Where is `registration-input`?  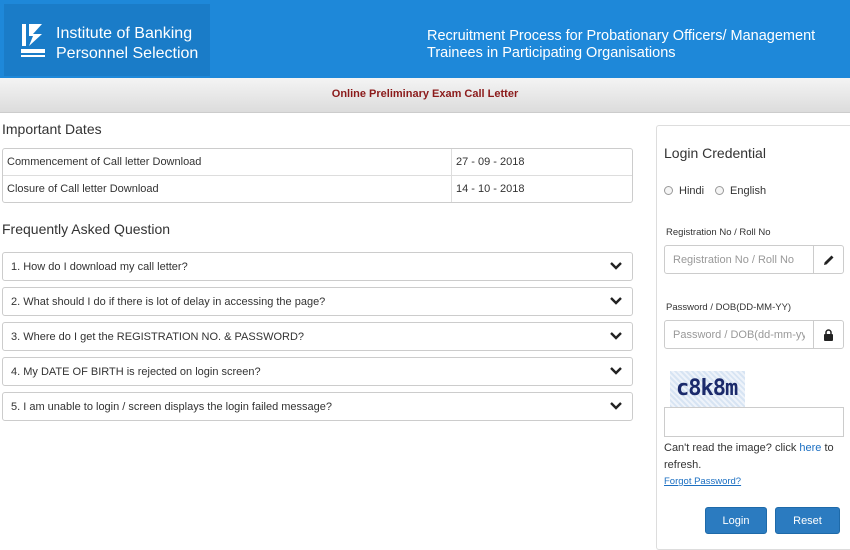 registration-input is located at coordinates (739, 259).